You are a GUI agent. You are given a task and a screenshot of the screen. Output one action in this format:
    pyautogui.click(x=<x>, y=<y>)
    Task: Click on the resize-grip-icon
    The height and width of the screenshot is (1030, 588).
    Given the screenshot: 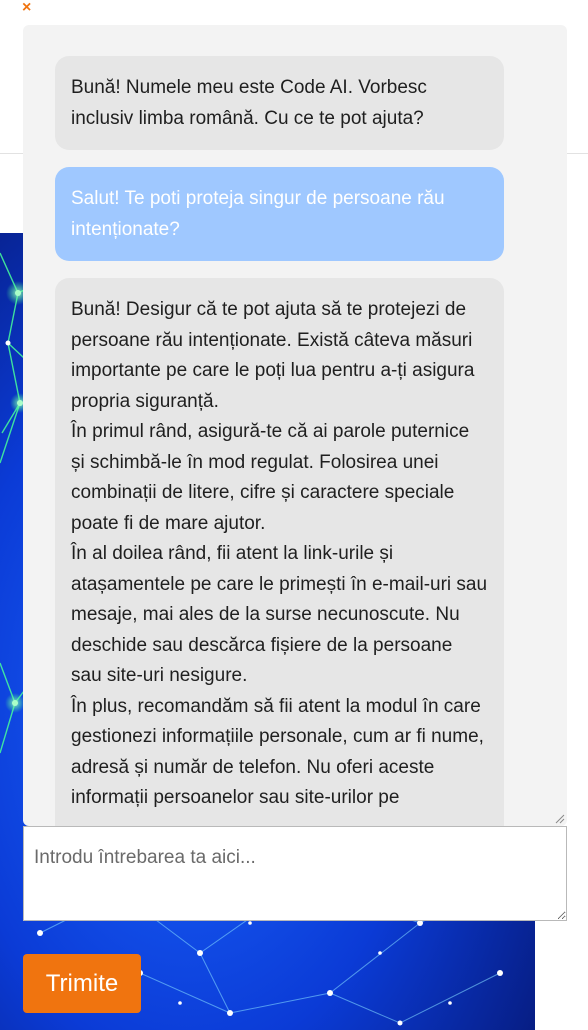 What is the action you would take?
    pyautogui.click(x=559, y=818)
    